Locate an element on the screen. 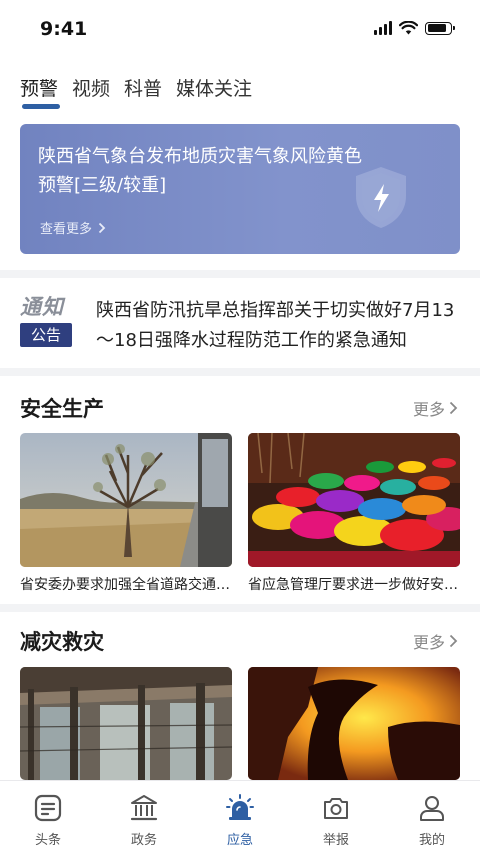  news-card: 省安委办要求加强全省道路交通安全工作 is located at coordinates (126, 513).